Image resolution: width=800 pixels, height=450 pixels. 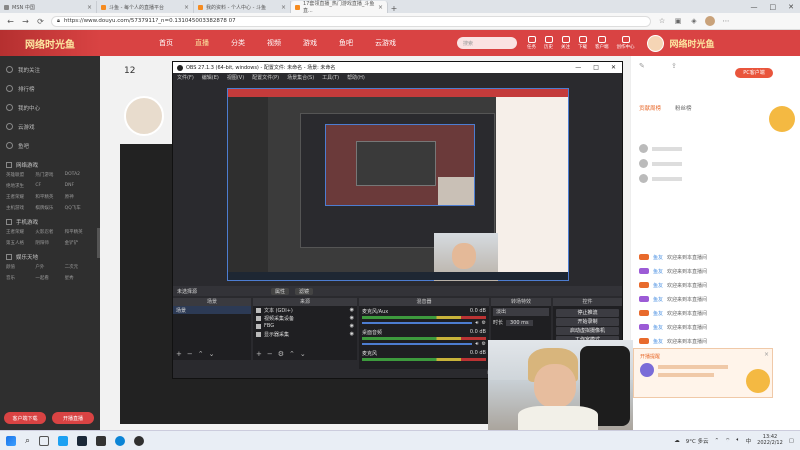 What do you see at coordinates (710, 21) in the screenshot?
I see `profile-icon` at bounding box center [710, 21].